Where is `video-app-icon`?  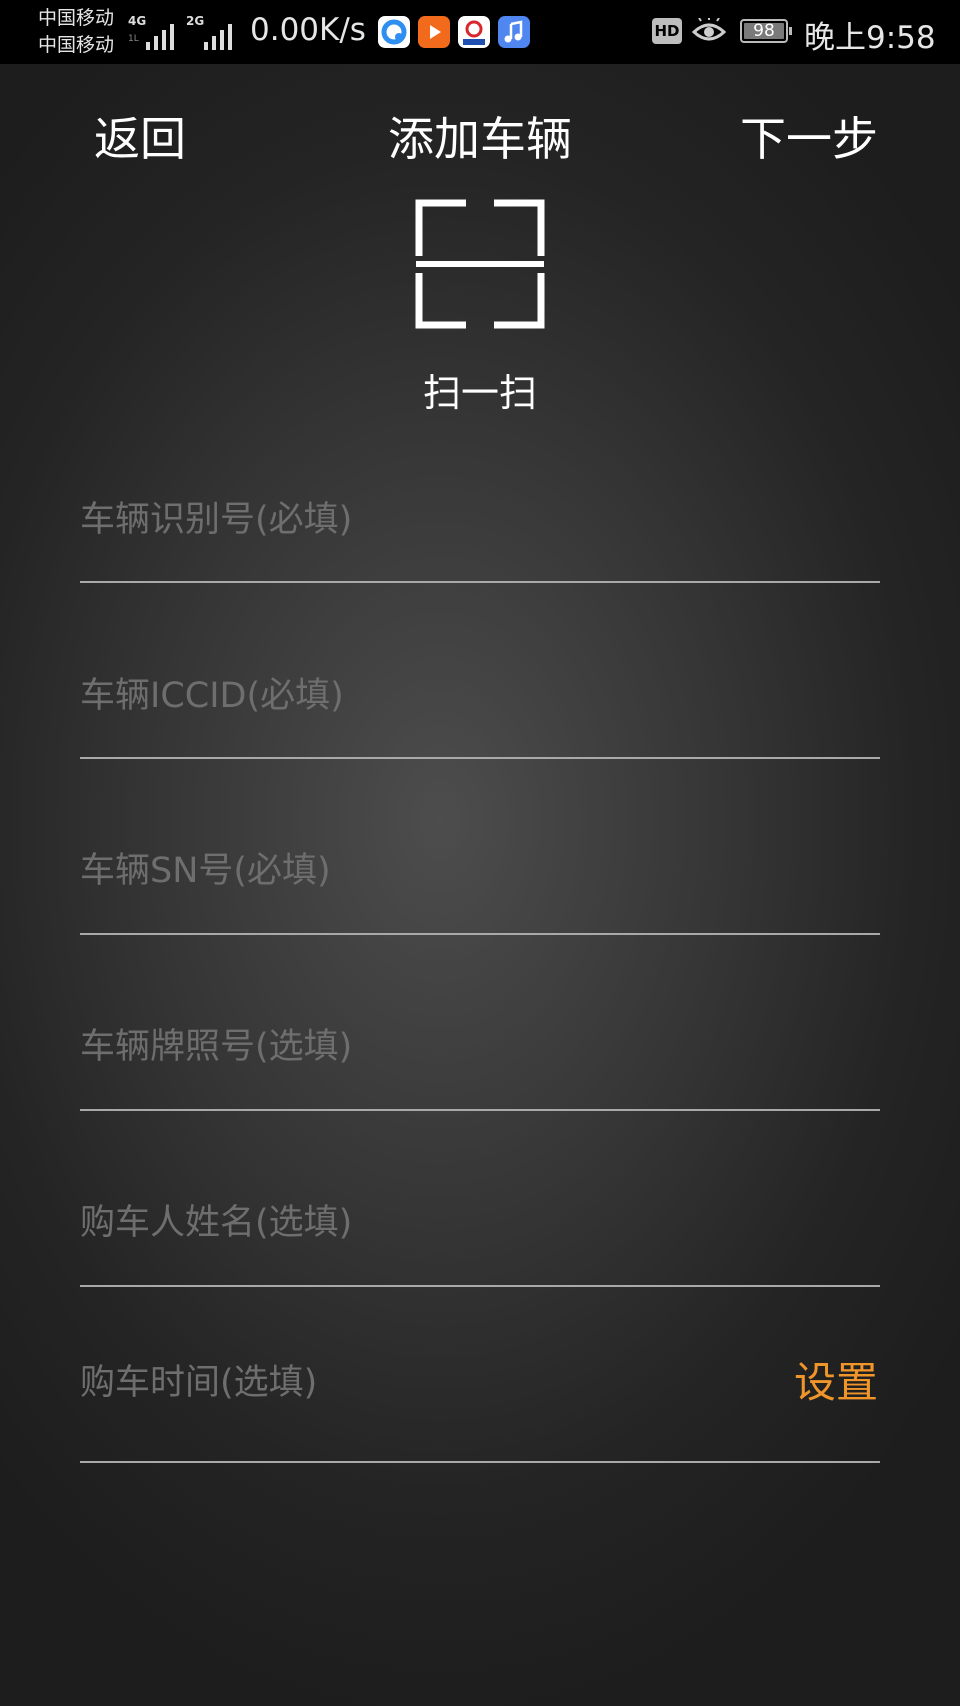
video-app-icon is located at coordinates (434, 32).